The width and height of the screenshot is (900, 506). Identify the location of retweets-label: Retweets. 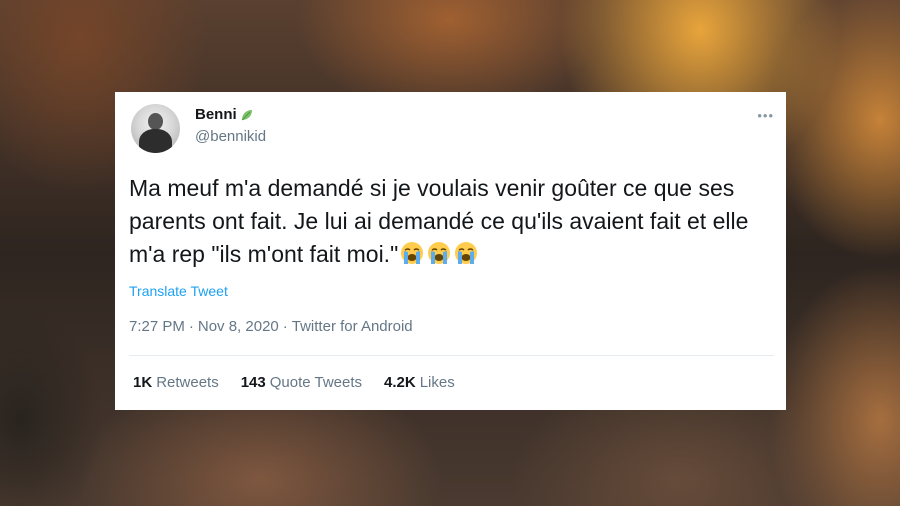
(187, 382).